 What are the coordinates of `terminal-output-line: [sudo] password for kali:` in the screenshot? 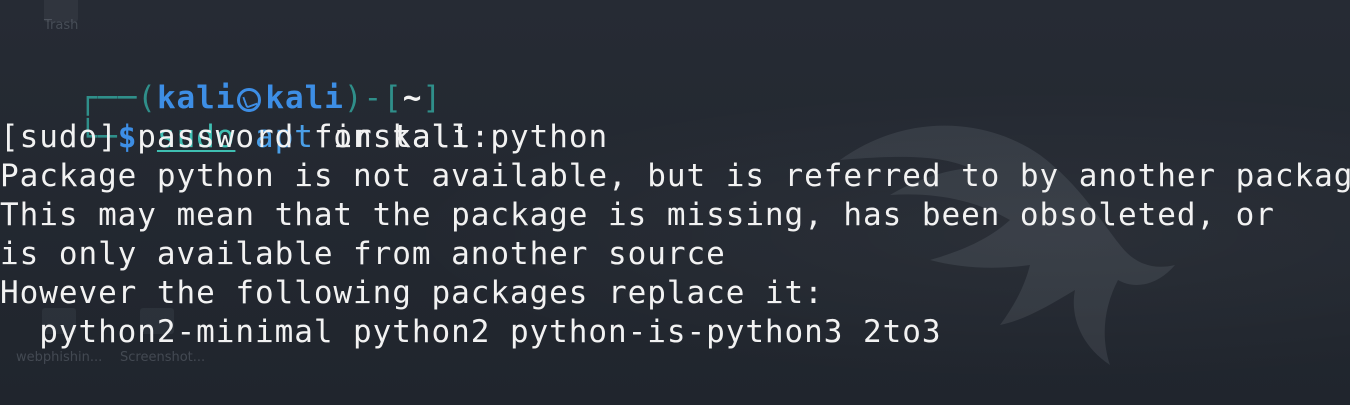 It's located at (245, 137).